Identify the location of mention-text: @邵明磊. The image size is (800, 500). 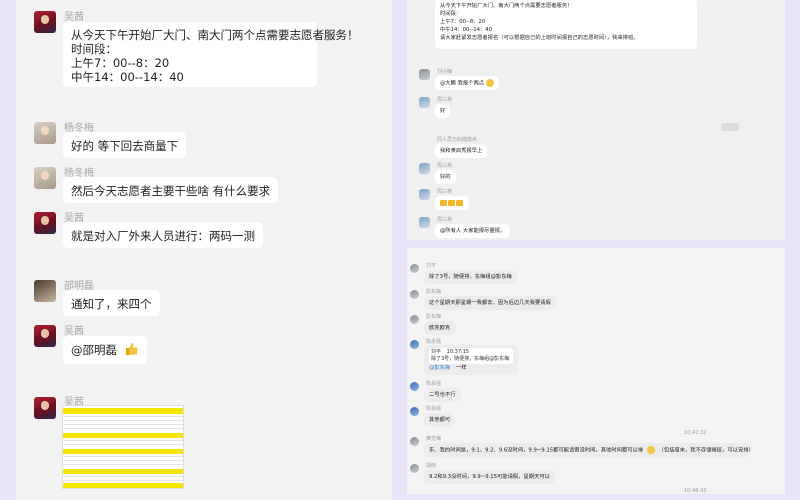
(94, 350).